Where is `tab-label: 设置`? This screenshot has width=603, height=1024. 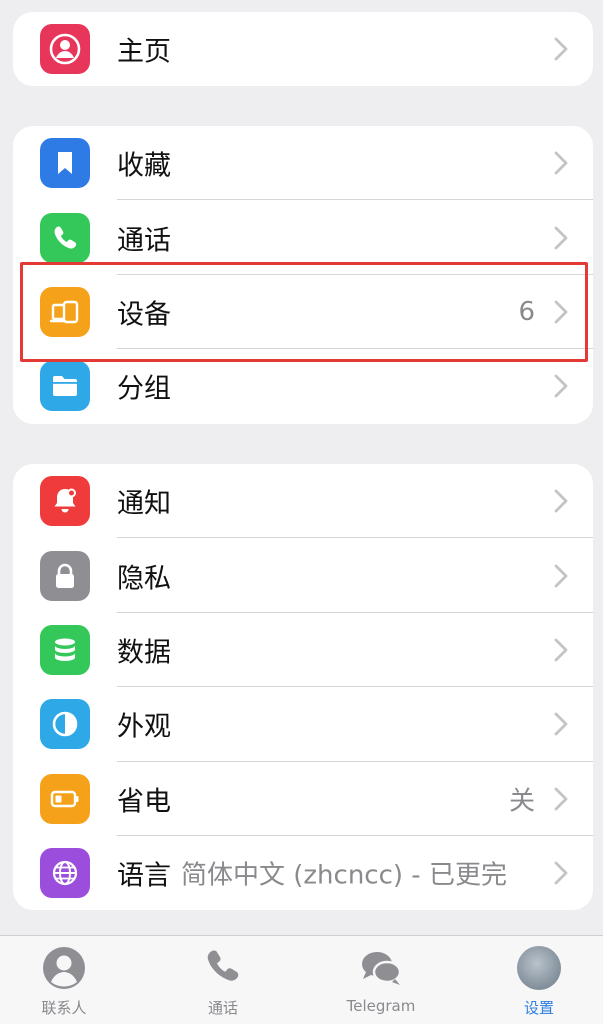 tab-label: 设置 is located at coordinates (538, 1008).